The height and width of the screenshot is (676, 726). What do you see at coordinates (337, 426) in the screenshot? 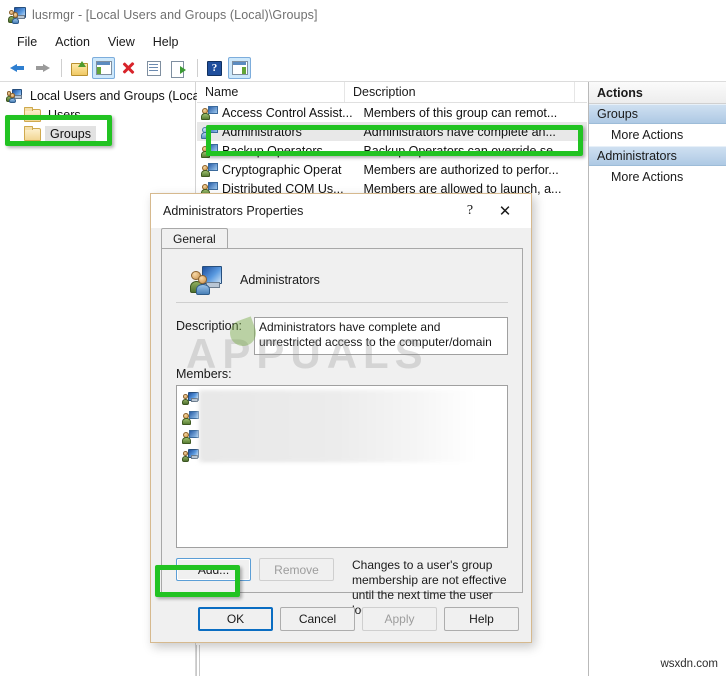
I see `redaction-overlay` at bounding box center [337, 426].